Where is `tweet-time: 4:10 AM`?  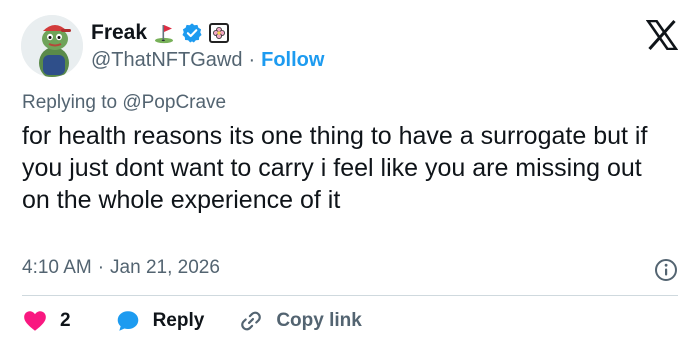
tweet-time: 4:10 AM is located at coordinates (57, 268).